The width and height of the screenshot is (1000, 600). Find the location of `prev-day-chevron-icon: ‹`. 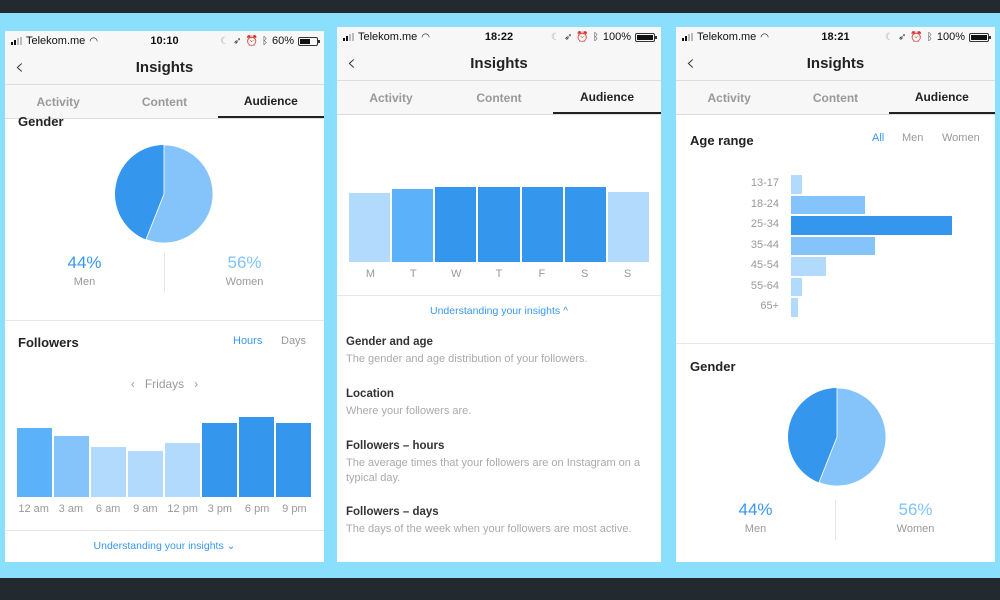

prev-day-chevron-icon: ‹ is located at coordinates (133, 384).